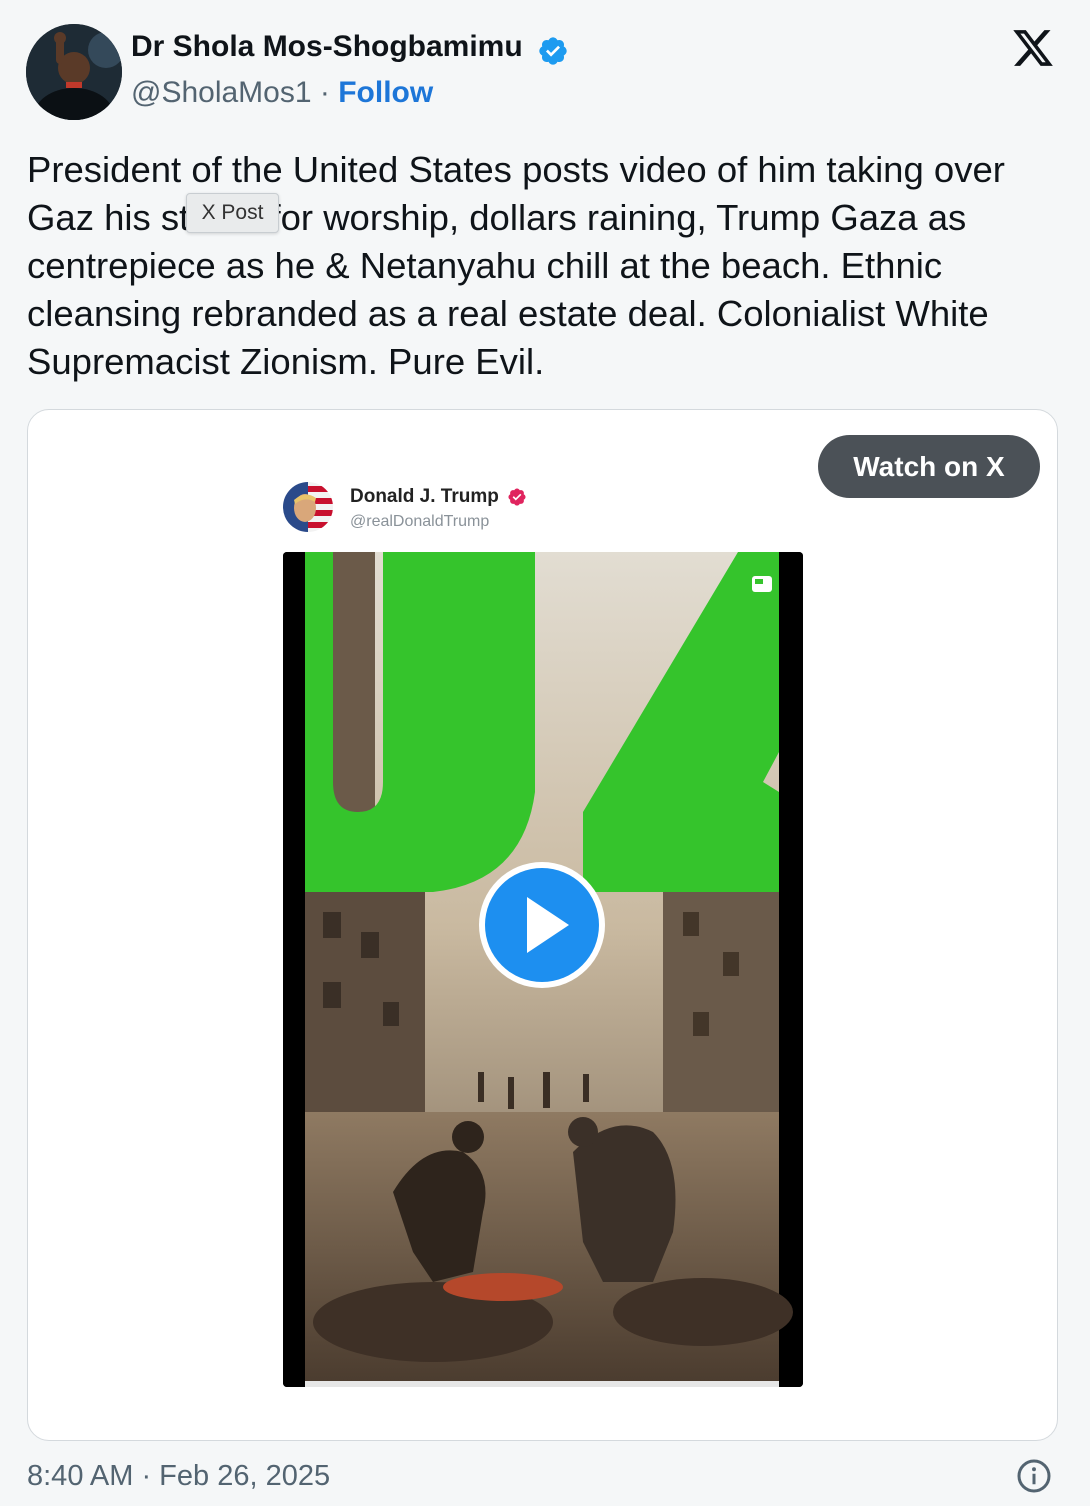 This screenshot has height=1506, width=1090. What do you see at coordinates (424, 496) in the screenshot?
I see `embedded-author-name: Donald J. Trump` at bounding box center [424, 496].